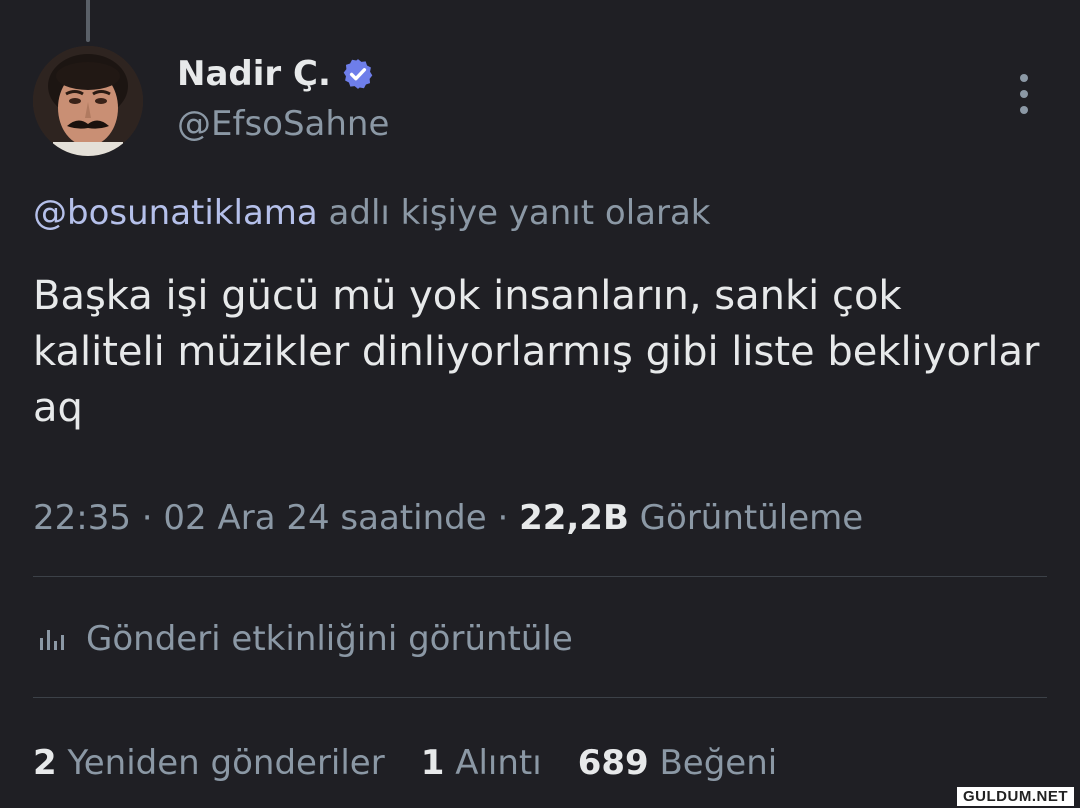 This screenshot has width=1080, height=808. What do you see at coordinates (254, 74) in the screenshot?
I see `author-display-name: Nadir Ç.` at bounding box center [254, 74].